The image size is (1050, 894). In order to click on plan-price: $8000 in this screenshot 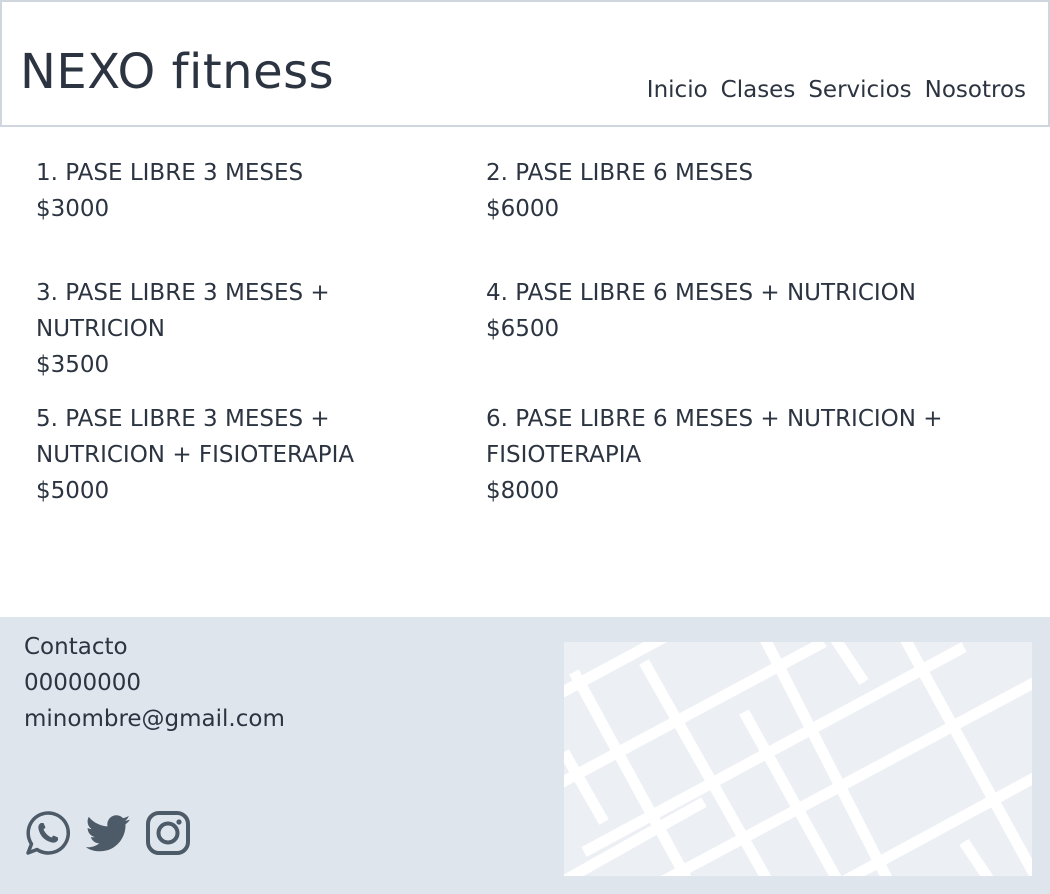, I will do `click(523, 491)`.